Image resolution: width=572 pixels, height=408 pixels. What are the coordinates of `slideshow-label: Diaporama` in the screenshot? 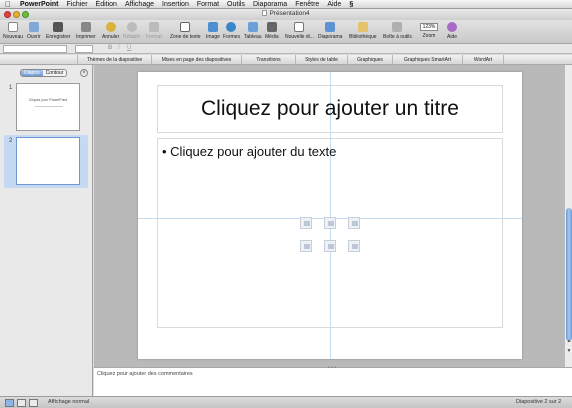 It's located at (330, 37).